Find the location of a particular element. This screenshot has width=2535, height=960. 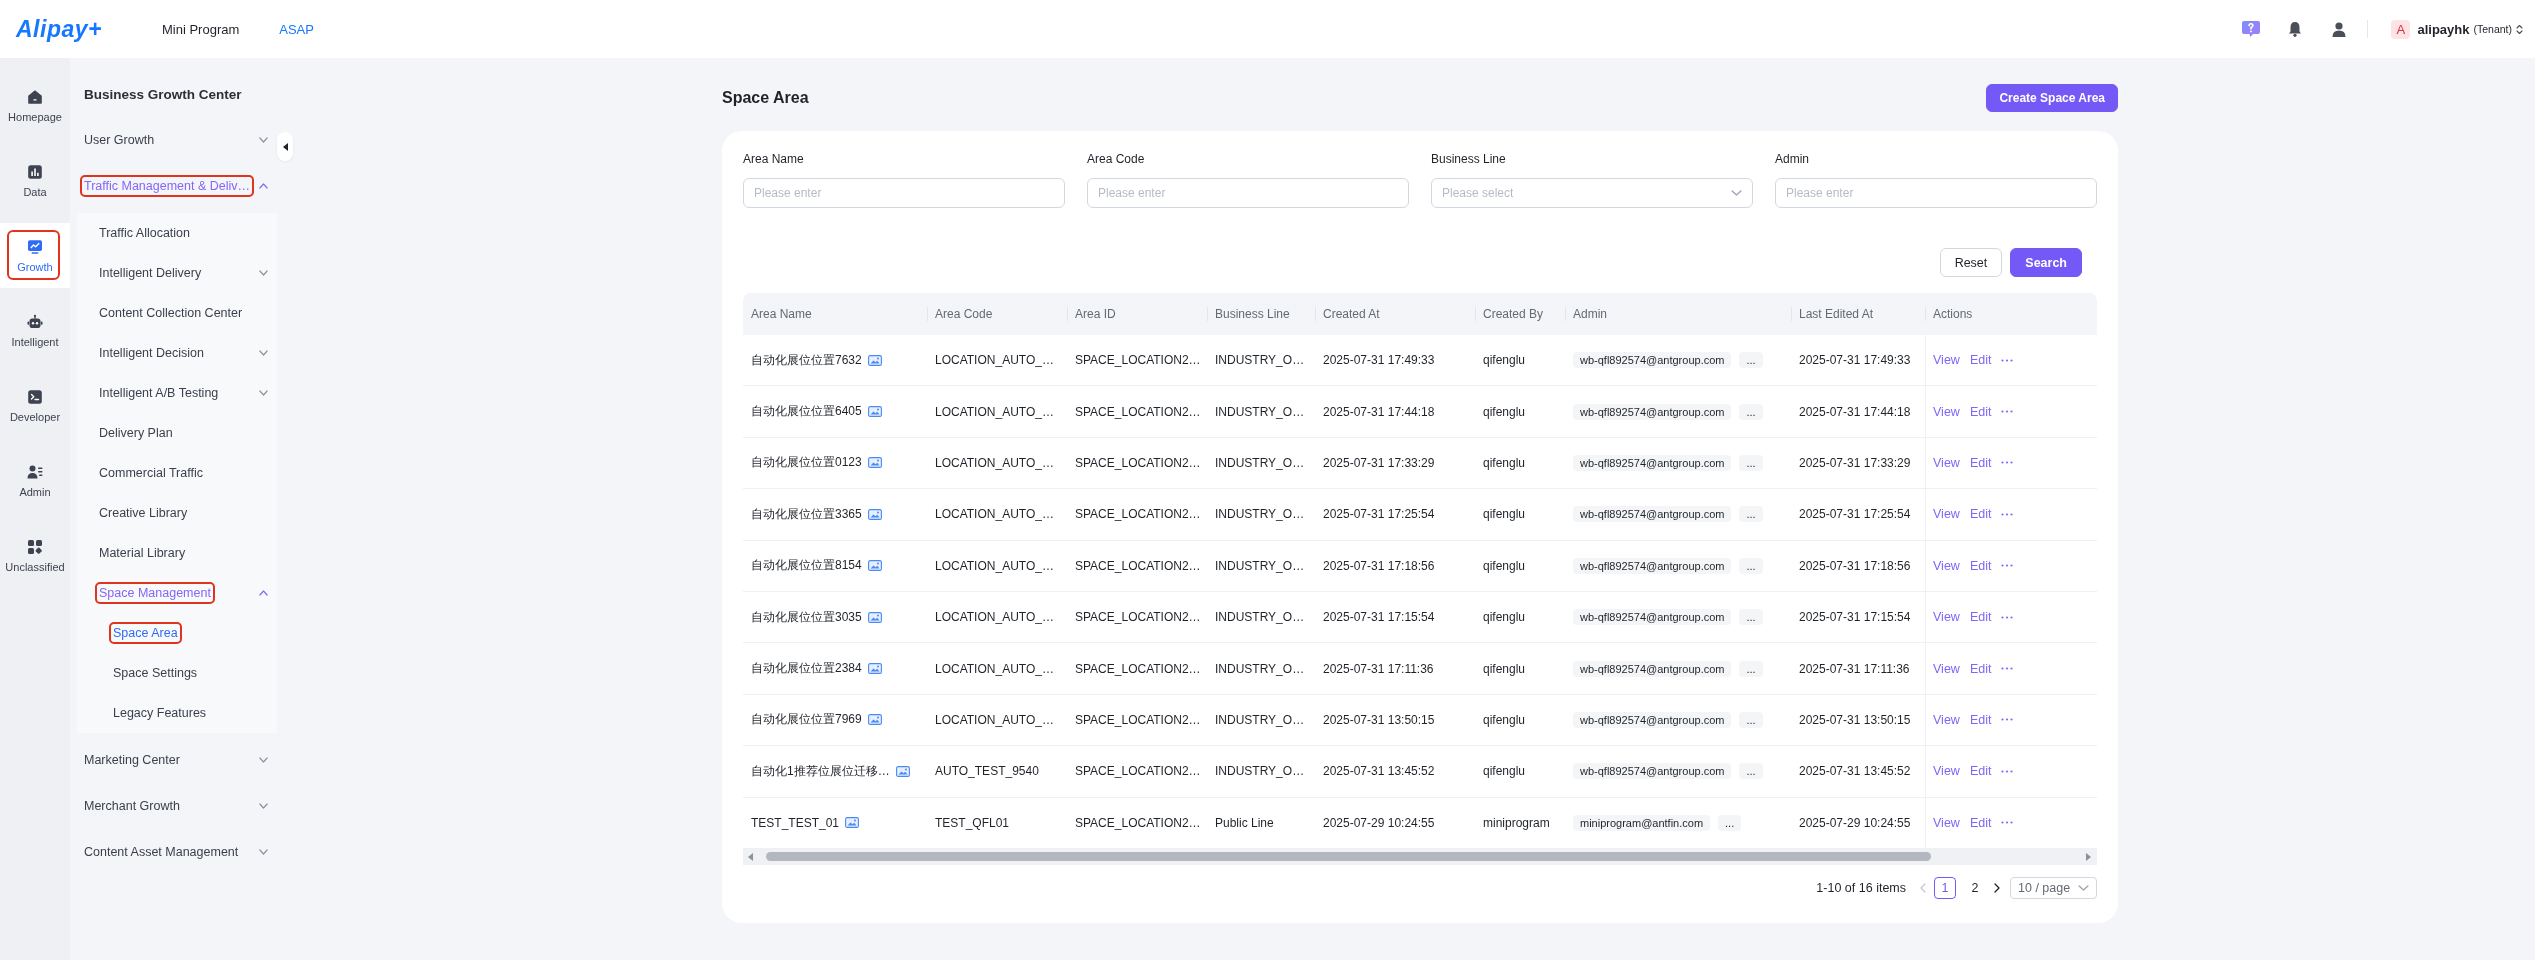

sidebar-item: Delivery Plan is located at coordinates (136, 433).